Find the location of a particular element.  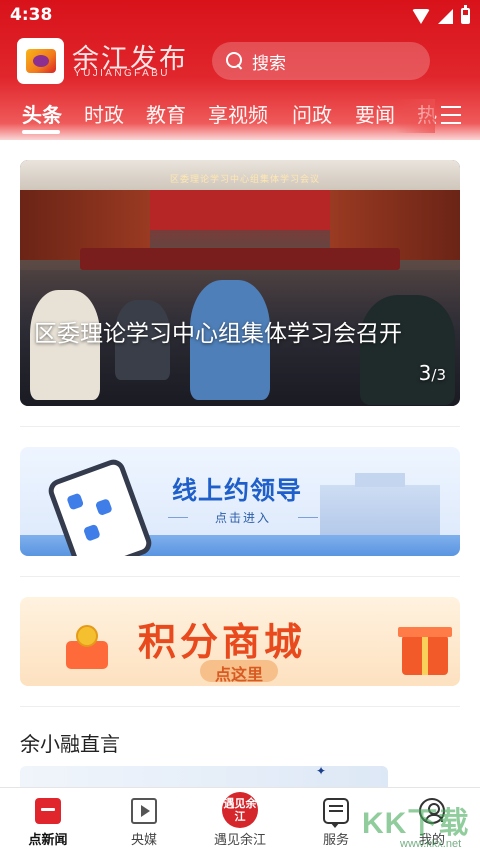

government-building-illustration is located at coordinates (380, 504).